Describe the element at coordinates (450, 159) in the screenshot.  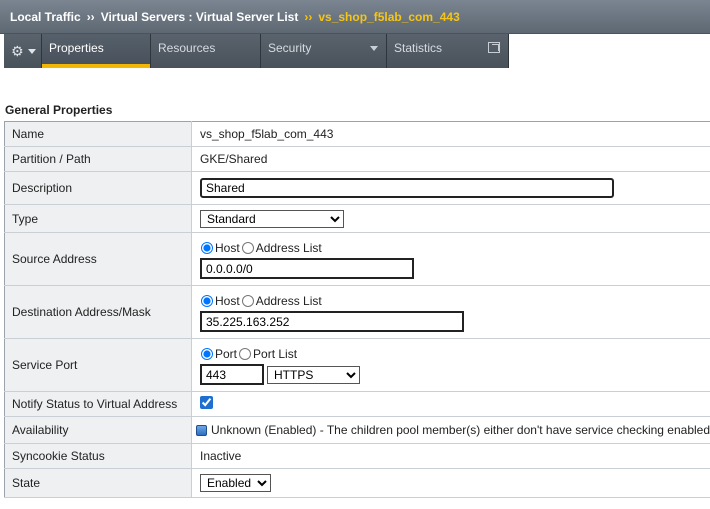
I see `partition-value: GKE/Shared` at that location.